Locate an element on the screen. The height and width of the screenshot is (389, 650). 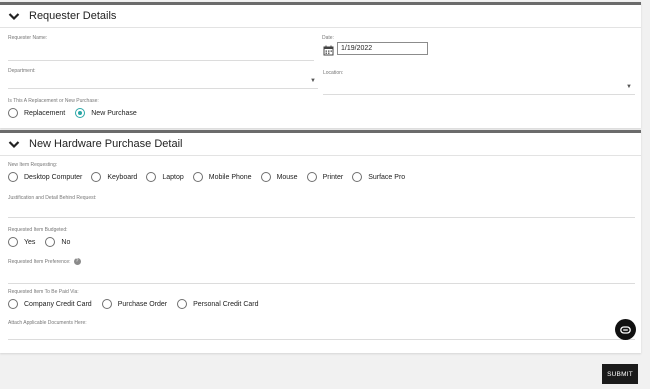
new-item-option: Laptop is located at coordinates (165, 177).